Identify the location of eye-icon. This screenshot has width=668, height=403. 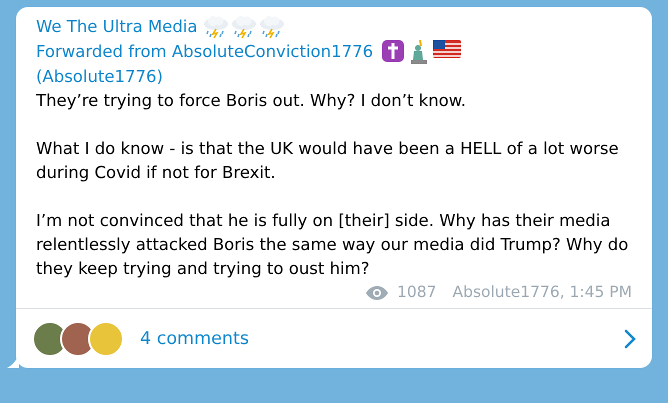
(377, 292).